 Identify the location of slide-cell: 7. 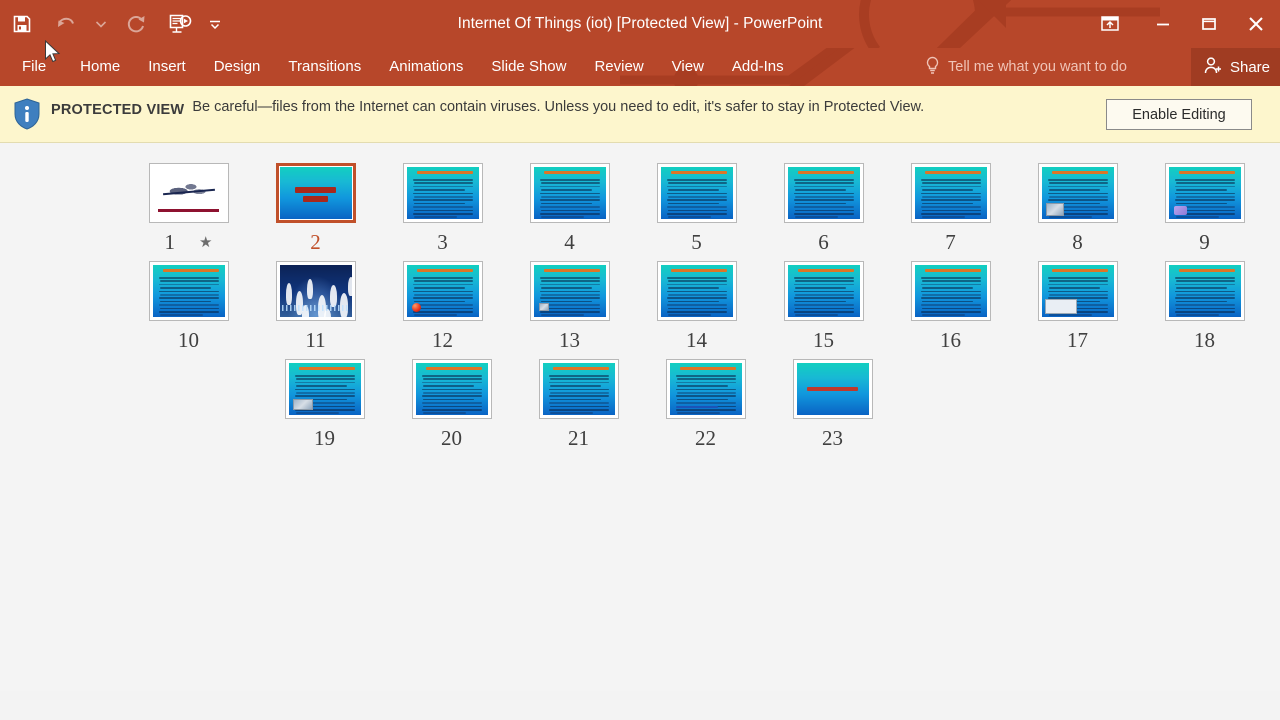
(950, 206).